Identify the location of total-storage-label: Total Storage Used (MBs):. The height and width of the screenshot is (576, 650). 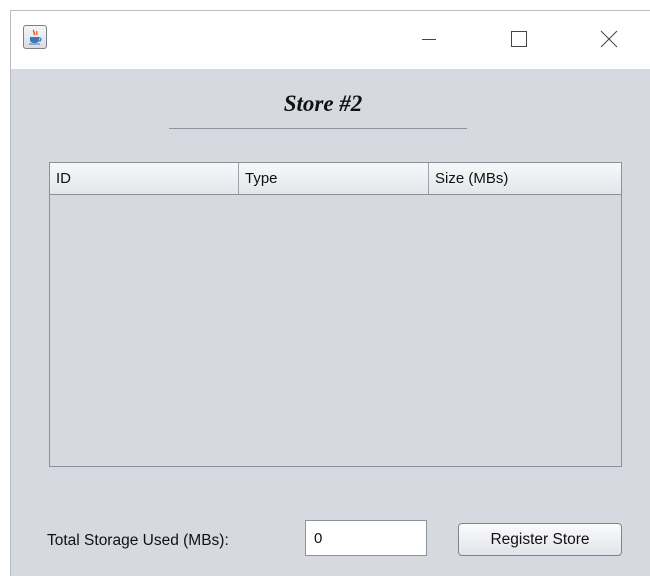
(138, 540).